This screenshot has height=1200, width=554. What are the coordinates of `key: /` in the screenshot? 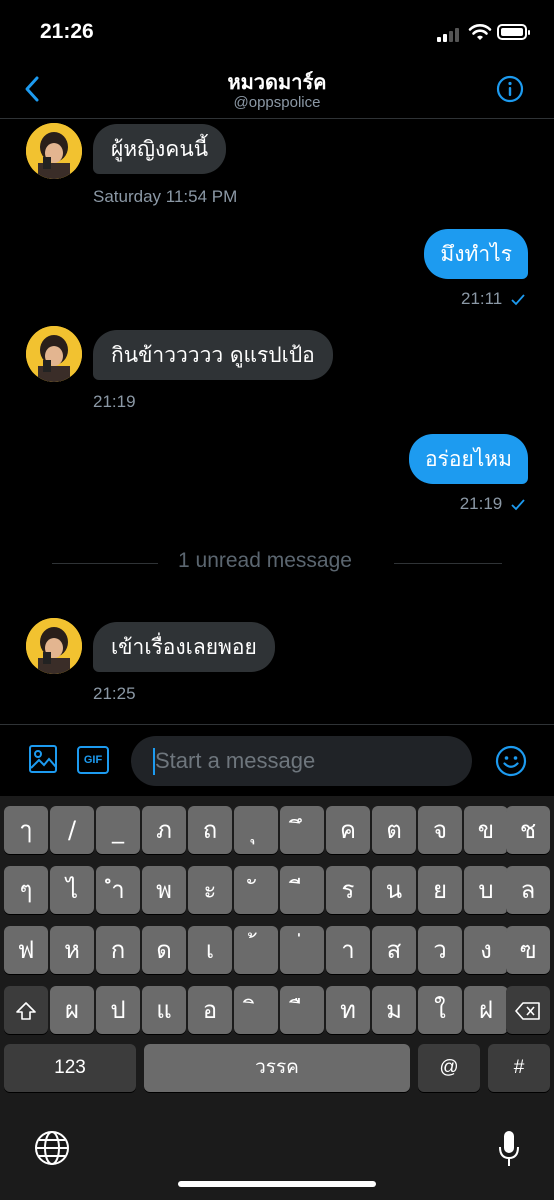 It's located at (72, 830).